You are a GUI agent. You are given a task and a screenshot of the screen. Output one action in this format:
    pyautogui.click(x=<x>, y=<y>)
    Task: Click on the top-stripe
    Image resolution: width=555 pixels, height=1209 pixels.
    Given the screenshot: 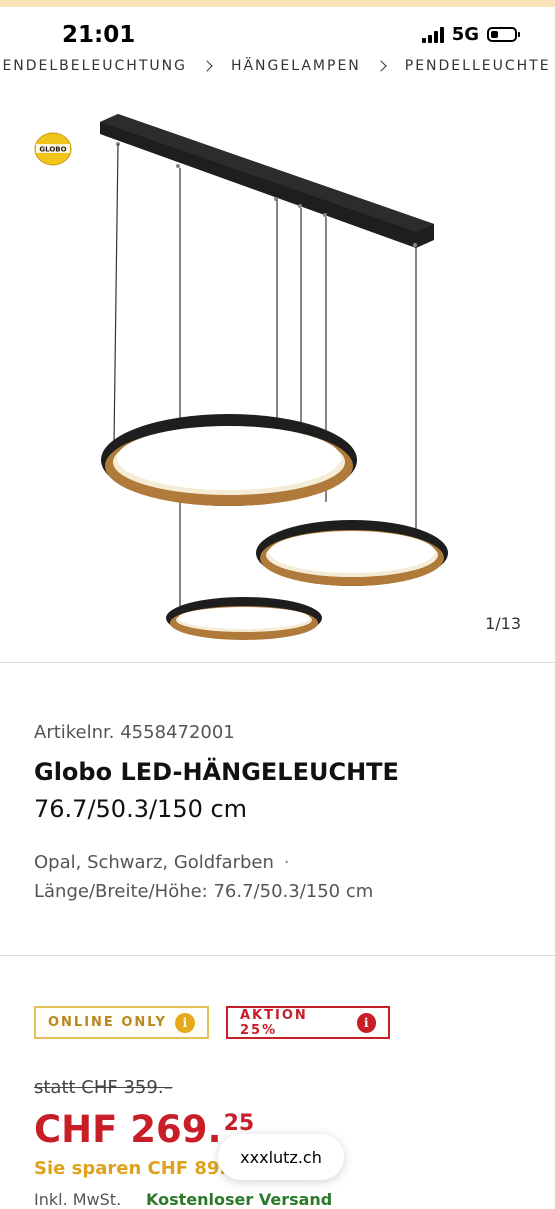 What is the action you would take?
    pyautogui.click(x=277, y=3)
    